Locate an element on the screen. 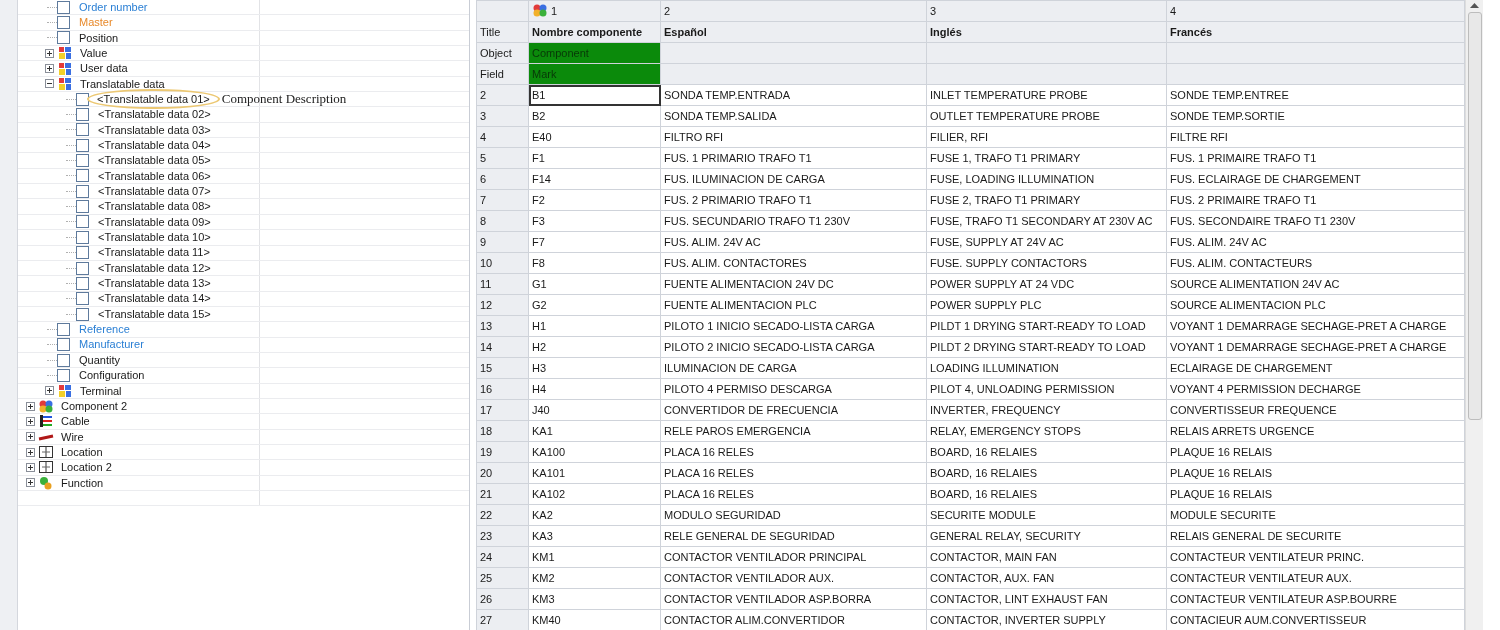 This screenshot has width=1500, height=630. tree-item-label: Component 2 is located at coordinates (94, 406).